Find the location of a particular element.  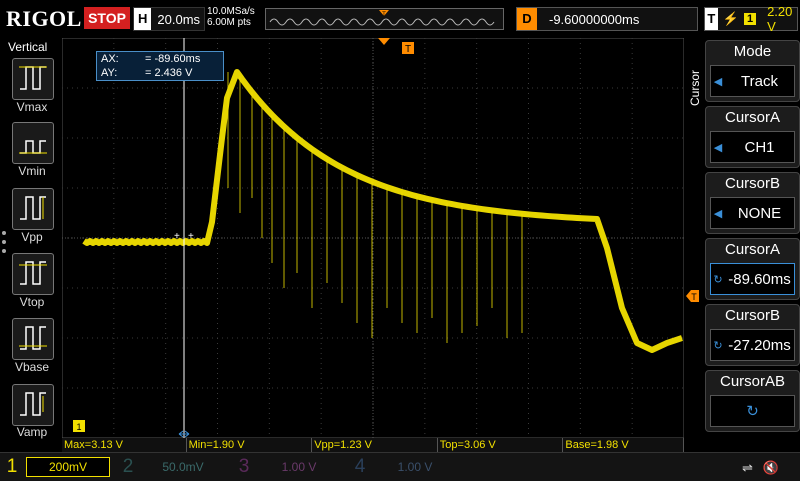

trigger-control: T ⚡ 1 2.20 V is located at coordinates (751, 19).